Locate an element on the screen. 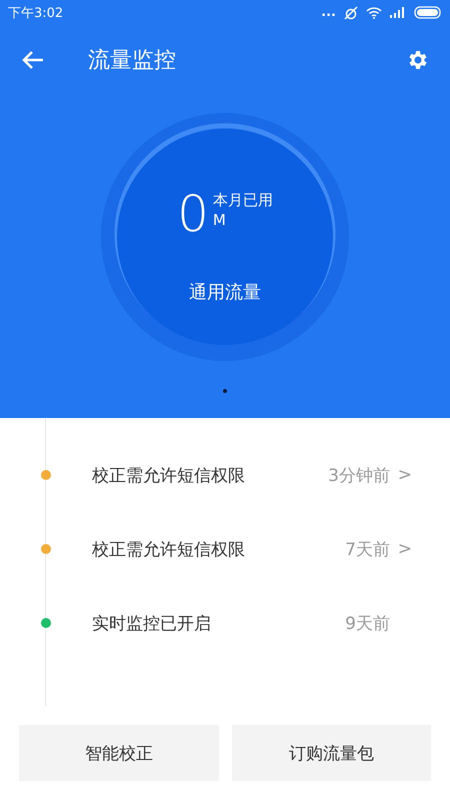  page-title: 流量监控 is located at coordinates (132, 61).